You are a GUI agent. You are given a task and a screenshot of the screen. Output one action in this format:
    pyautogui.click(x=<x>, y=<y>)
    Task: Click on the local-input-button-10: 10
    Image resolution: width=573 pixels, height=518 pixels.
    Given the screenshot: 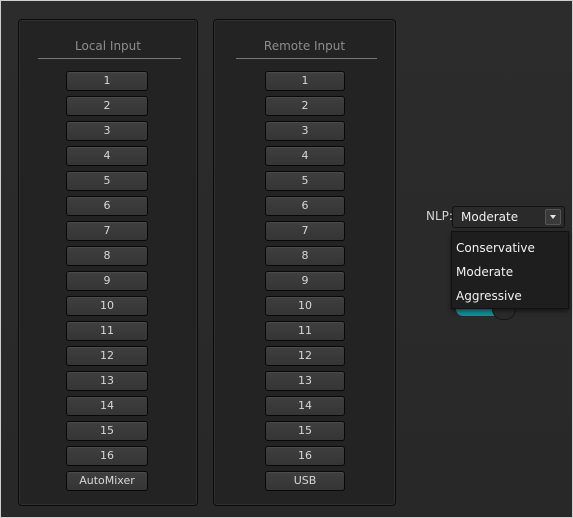 What is the action you would take?
    pyautogui.click(x=107, y=306)
    